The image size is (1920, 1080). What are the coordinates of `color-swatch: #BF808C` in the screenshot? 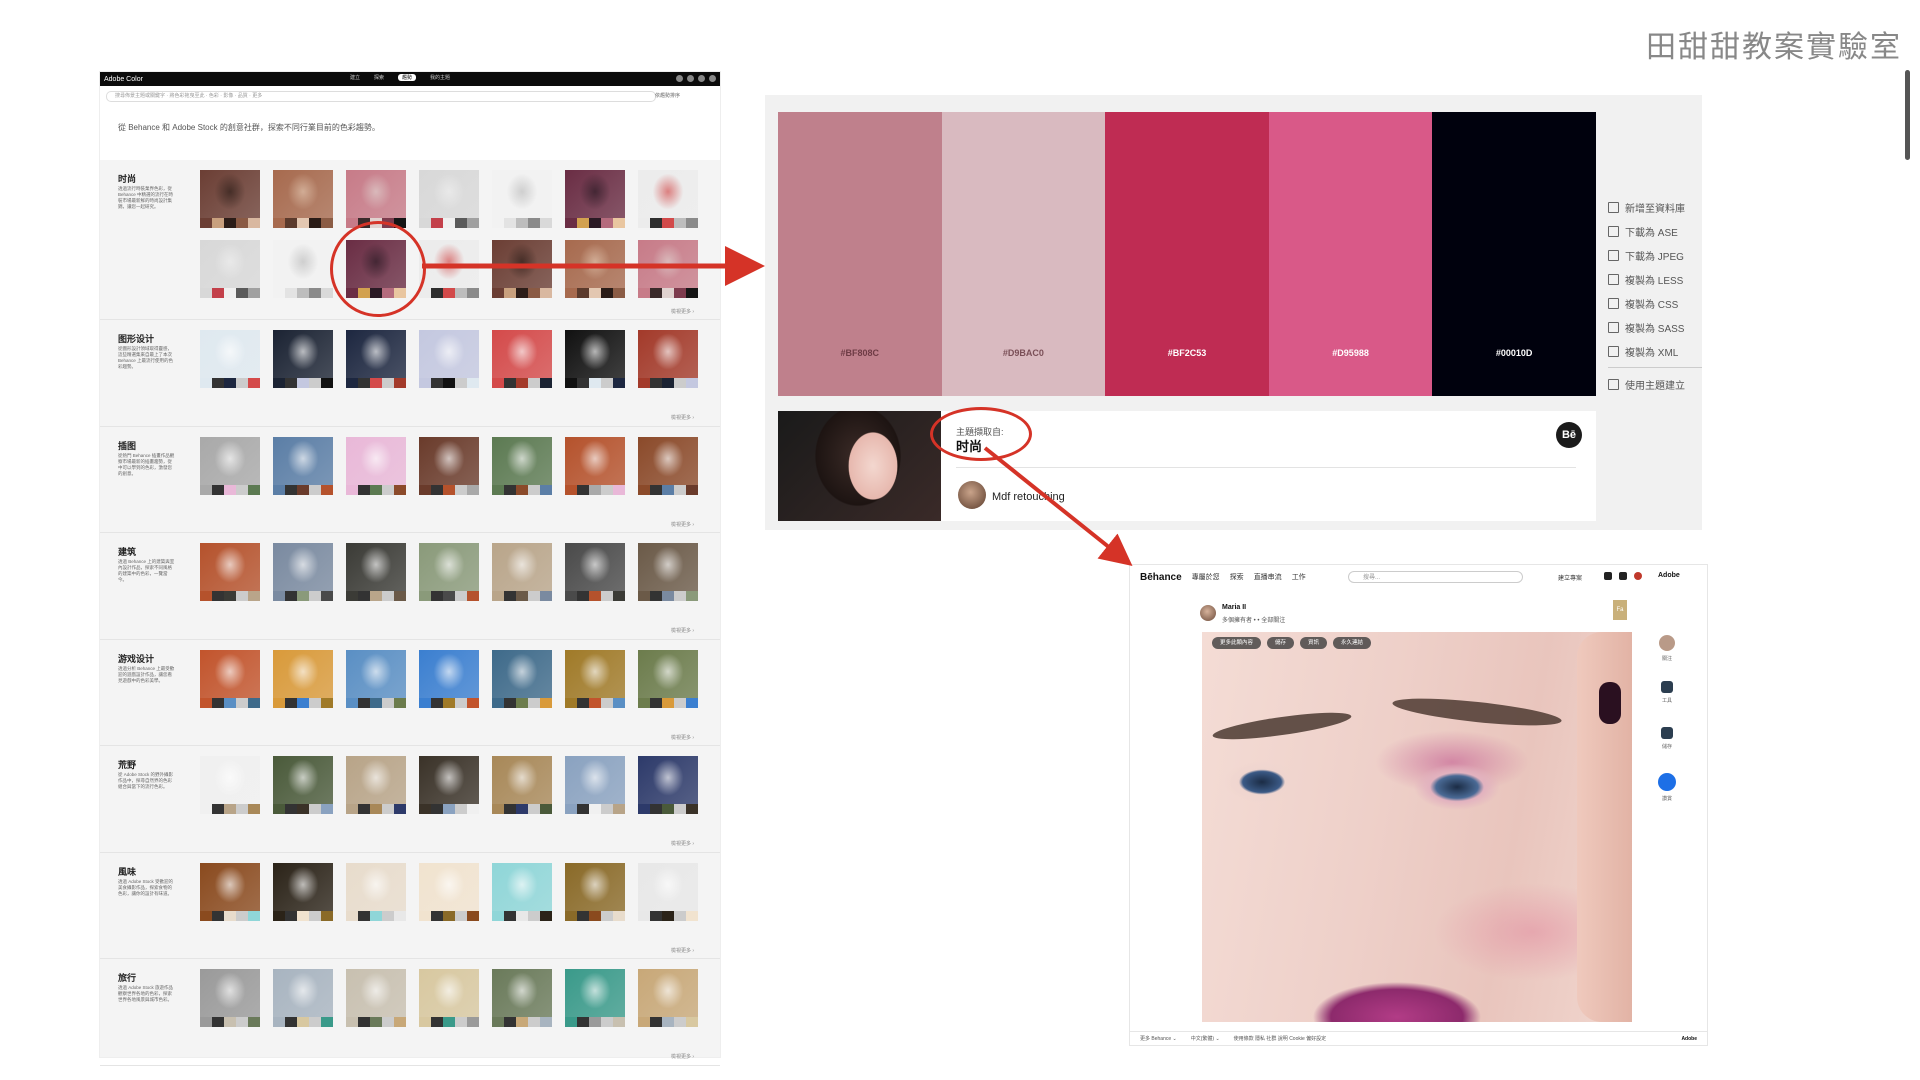 It's located at (860, 254).